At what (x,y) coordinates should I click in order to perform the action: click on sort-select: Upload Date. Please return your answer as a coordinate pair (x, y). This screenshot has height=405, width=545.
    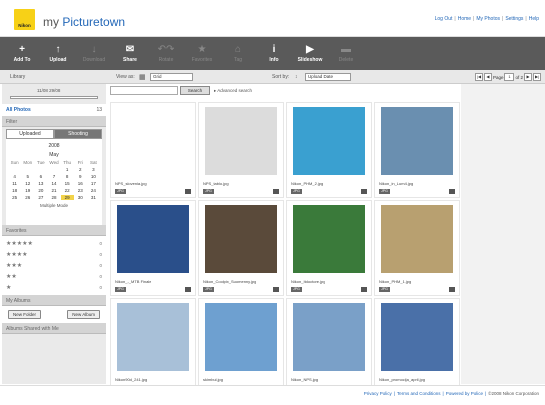
    Looking at the image, I should click on (328, 77).